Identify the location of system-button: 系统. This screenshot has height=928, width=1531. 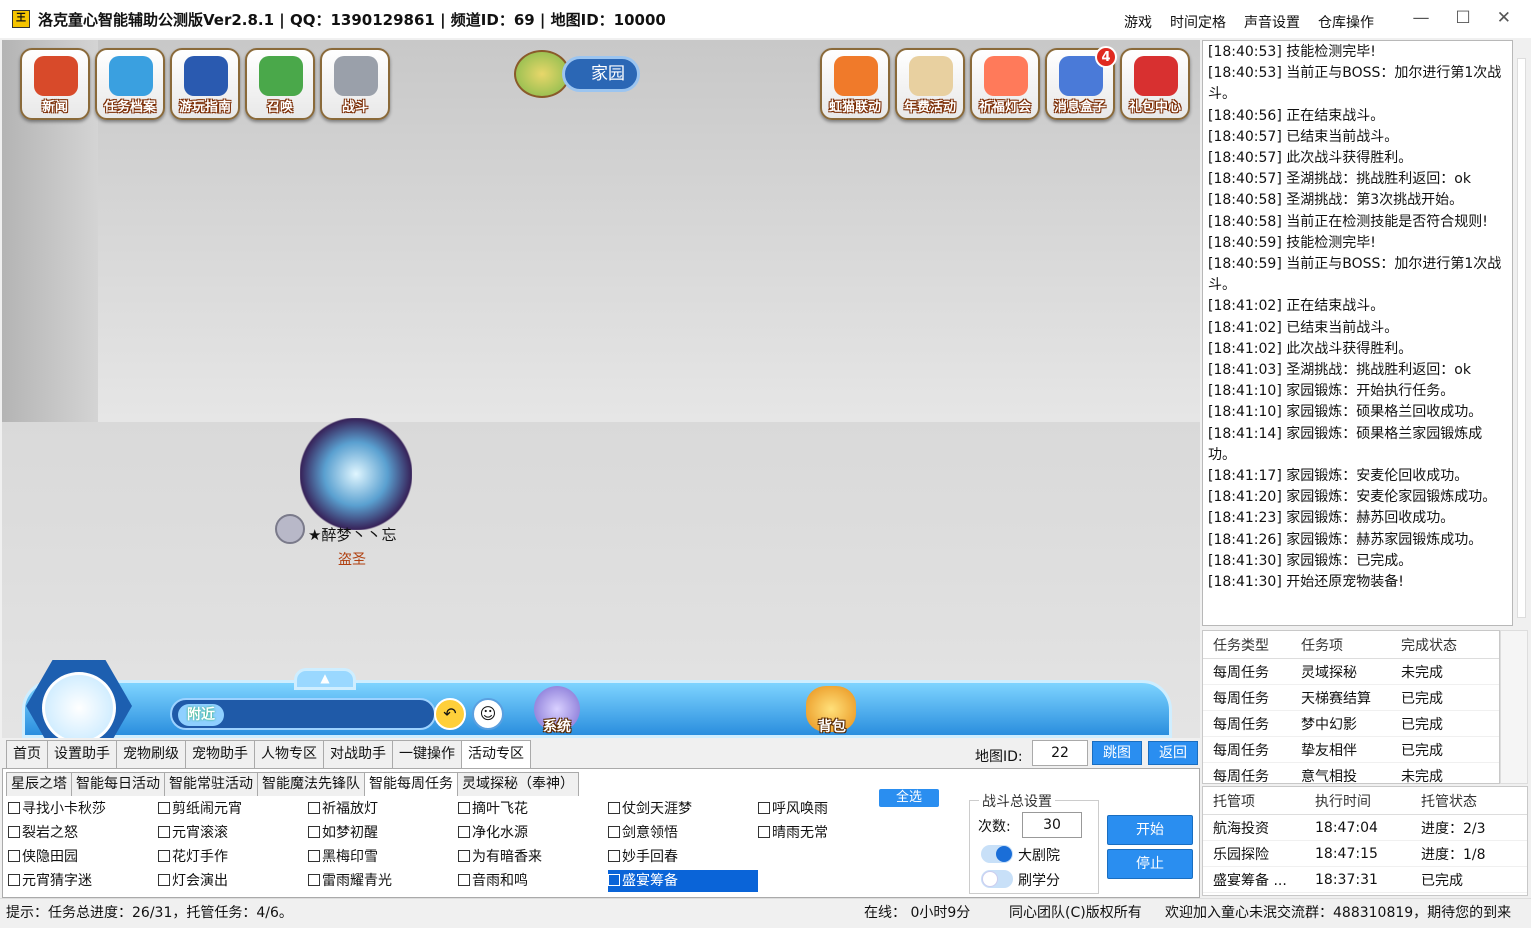
(557, 712).